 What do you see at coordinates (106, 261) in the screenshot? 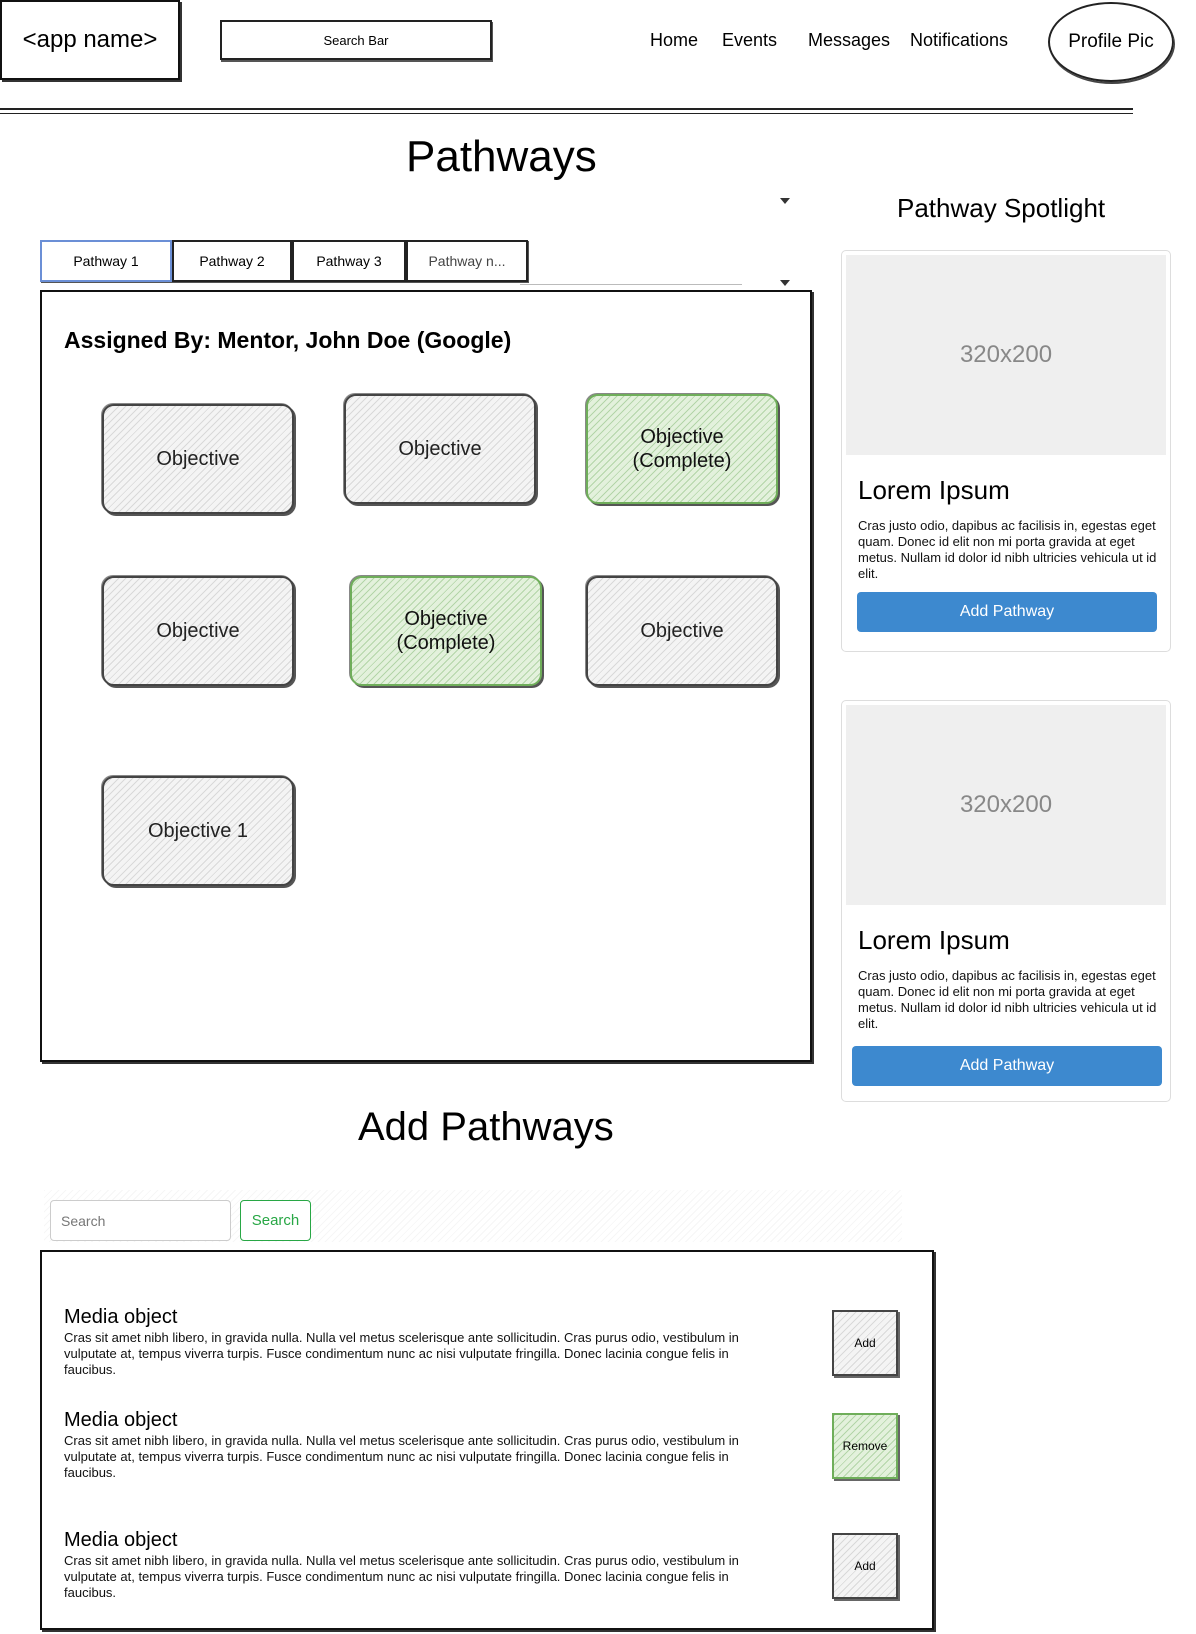
I see `tab-pathway-1: Pathway 1` at bounding box center [106, 261].